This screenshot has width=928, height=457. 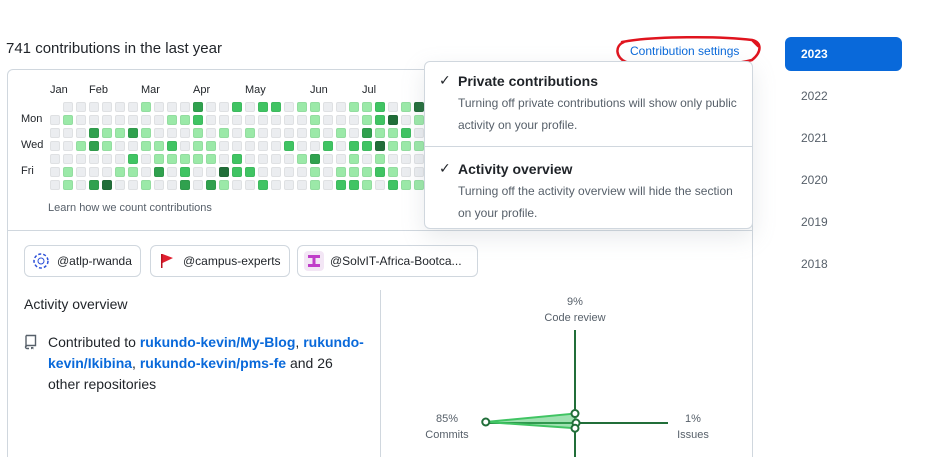 I want to click on repo-link: rukundo-kevin/My-Blog, so click(x=218, y=342).